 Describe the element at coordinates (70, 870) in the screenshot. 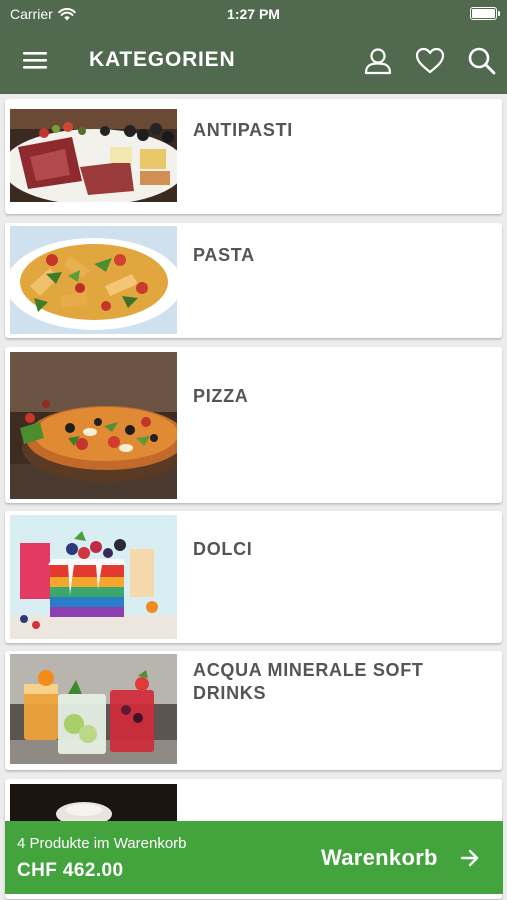

I see `cart-total: CHF 462.00` at that location.